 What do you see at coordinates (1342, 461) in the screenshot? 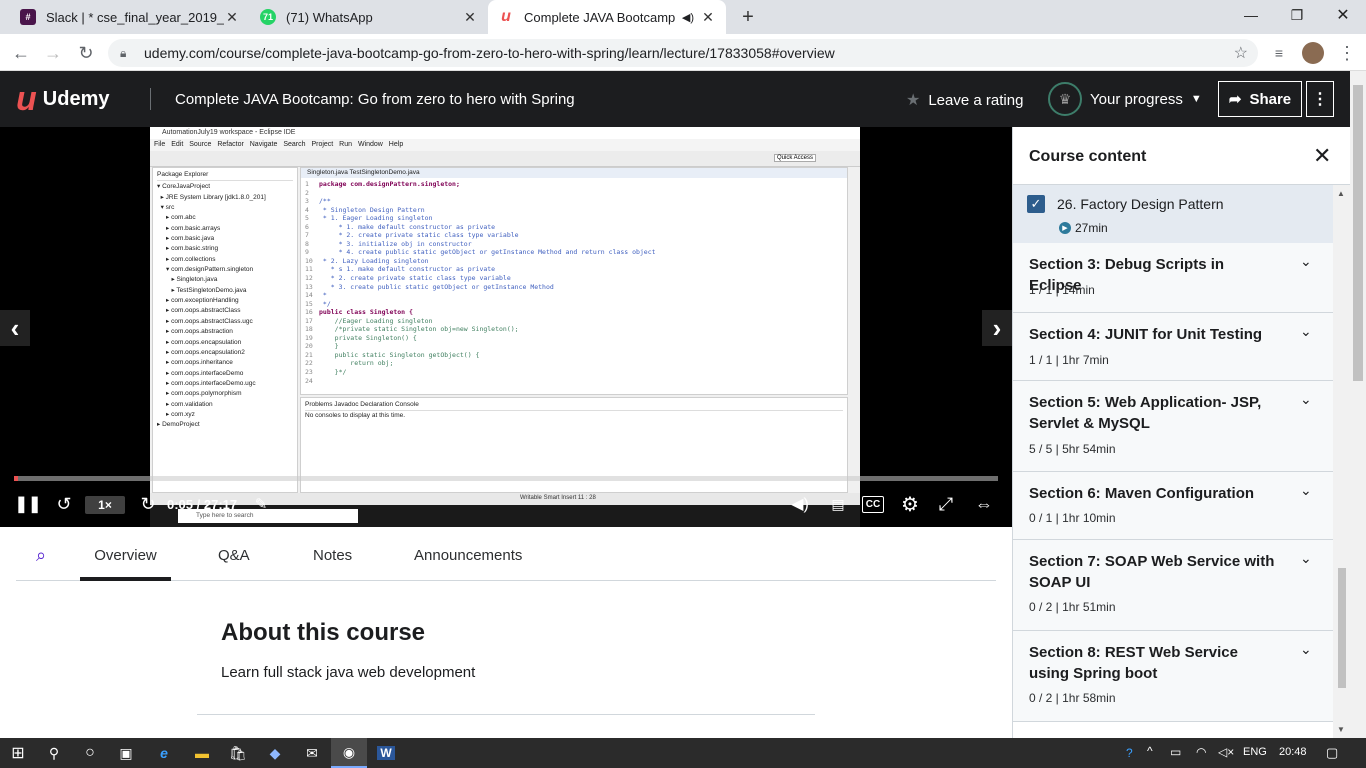
I see `sidebar-scrollbar: ▲ ▼` at bounding box center [1342, 461].